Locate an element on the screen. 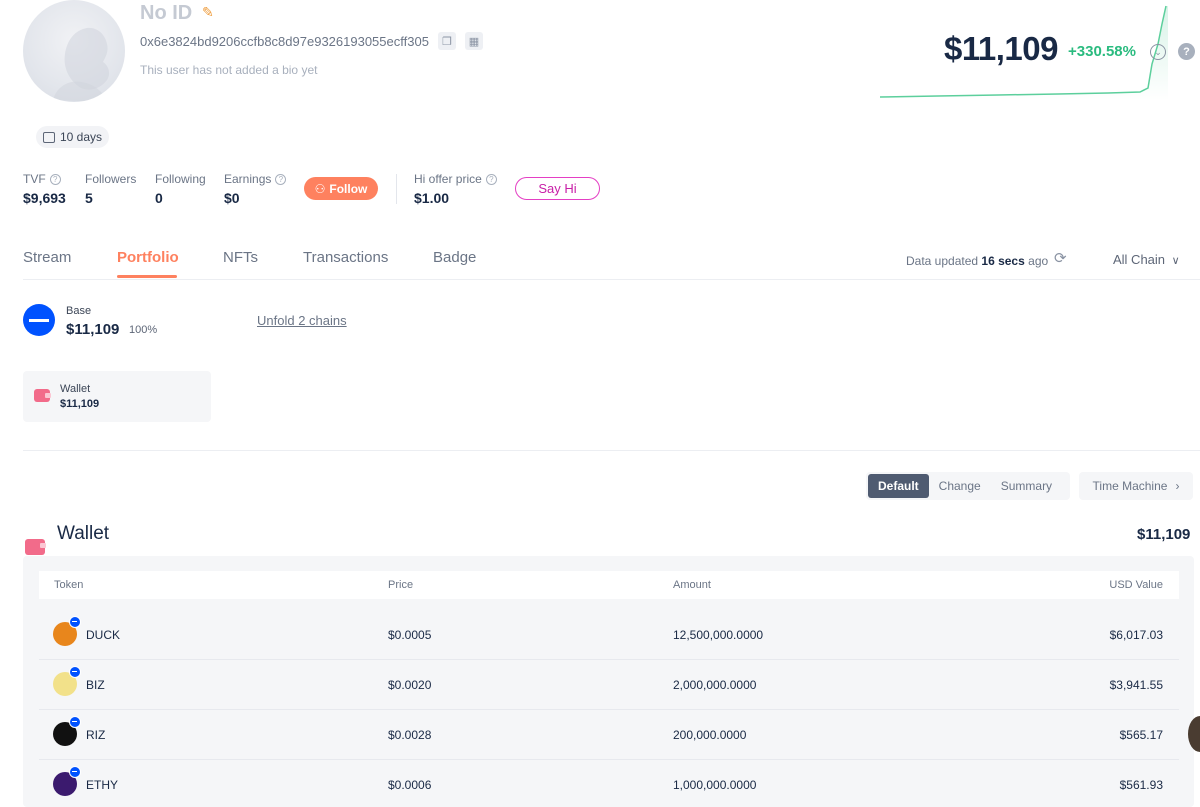 This screenshot has height=807, width=1200. wallet-card-value: $11,109 is located at coordinates (80, 404).